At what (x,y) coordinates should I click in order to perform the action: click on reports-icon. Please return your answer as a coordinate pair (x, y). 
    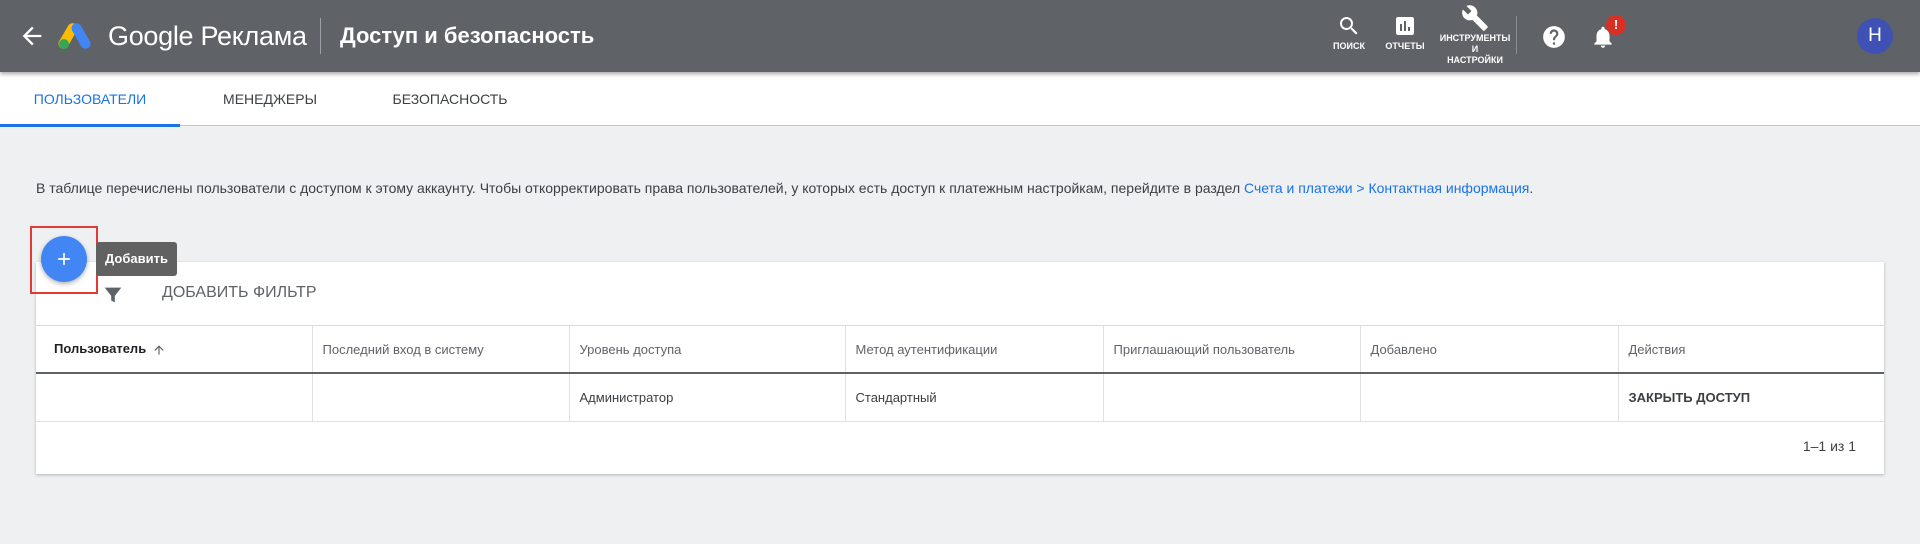
    Looking at the image, I should click on (1405, 26).